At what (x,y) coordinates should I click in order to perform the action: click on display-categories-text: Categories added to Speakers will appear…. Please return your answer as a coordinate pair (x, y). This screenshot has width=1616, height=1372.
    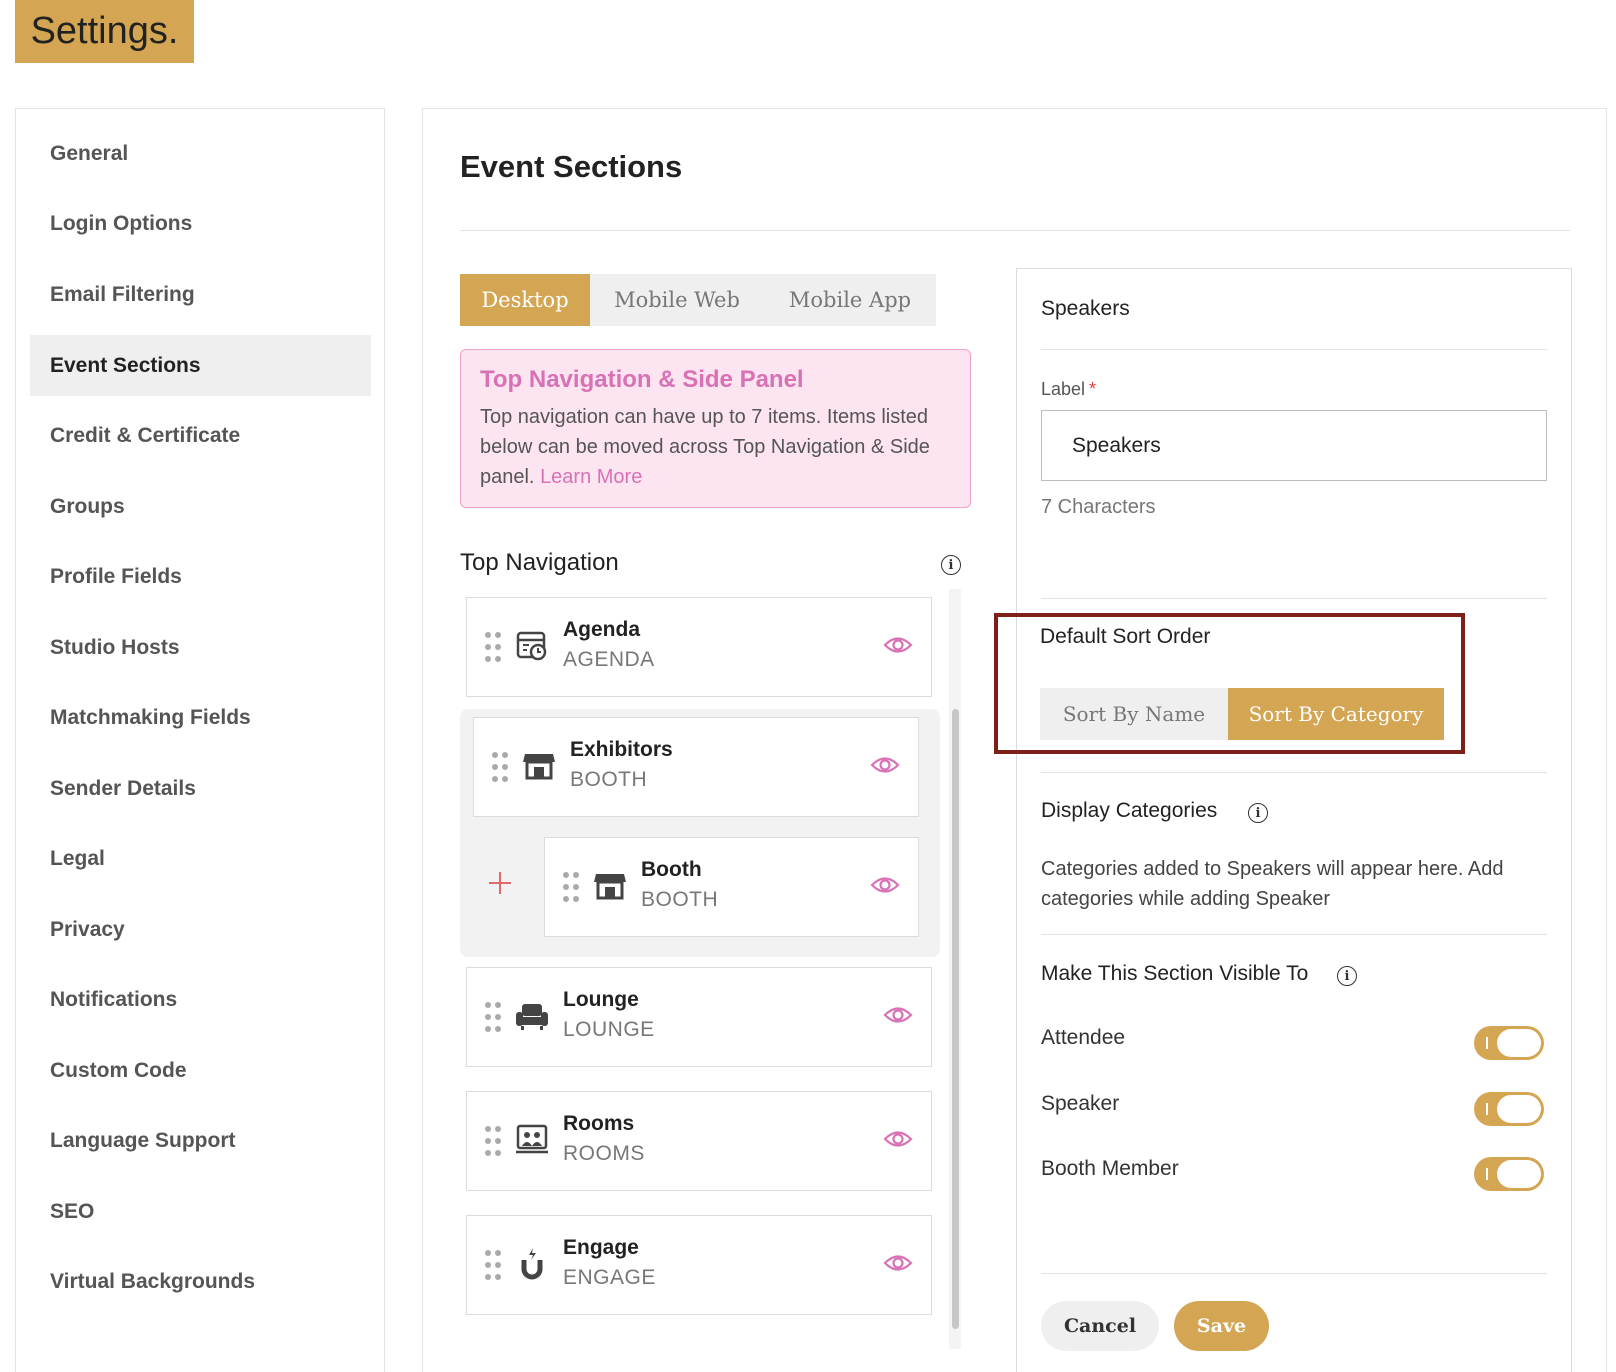
    Looking at the image, I should click on (1272, 884).